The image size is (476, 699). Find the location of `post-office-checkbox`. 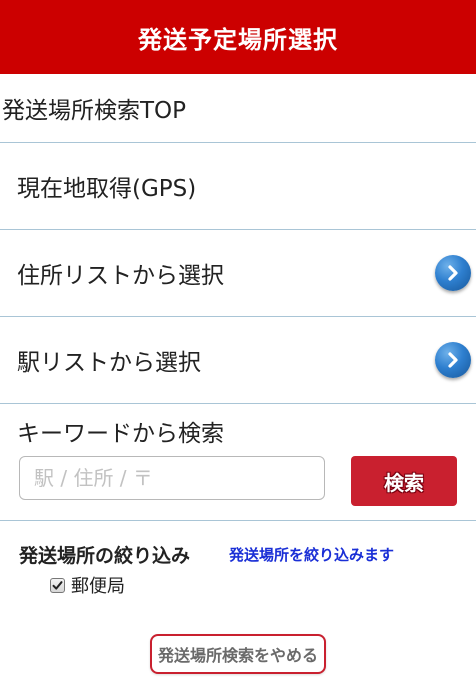

post-office-checkbox is located at coordinates (57, 585).